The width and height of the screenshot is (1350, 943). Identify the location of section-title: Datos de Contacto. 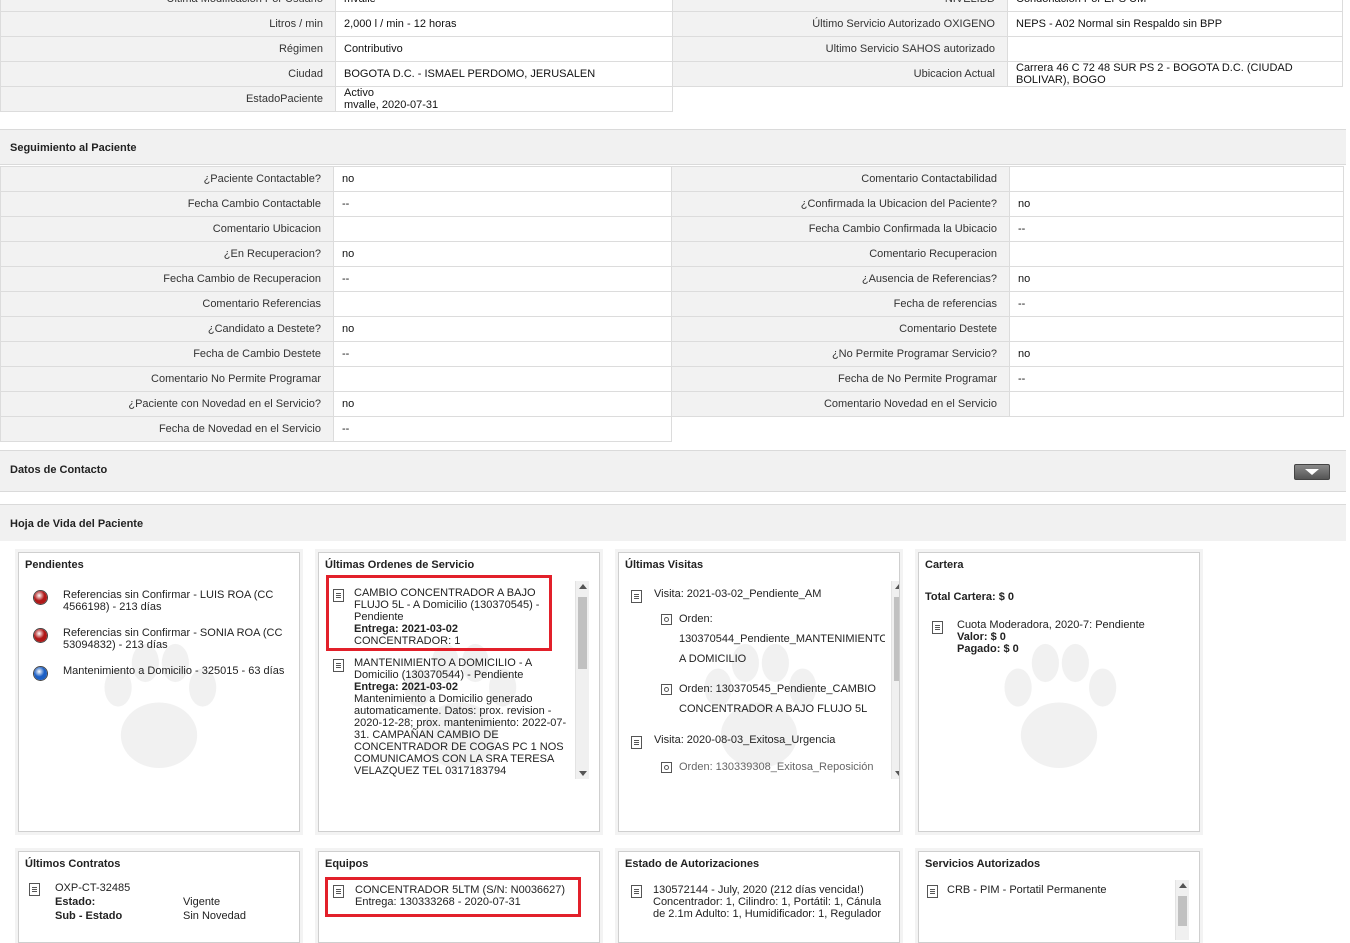
(59, 470).